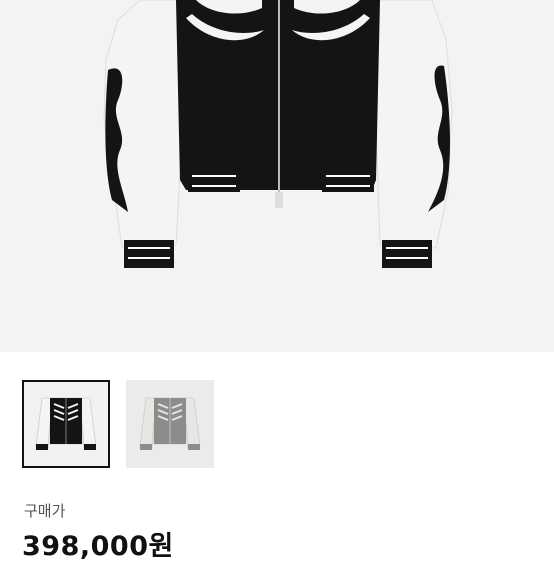 The width and height of the screenshot is (554, 563). I want to click on purchase-price: 398,000원, so click(98, 546).